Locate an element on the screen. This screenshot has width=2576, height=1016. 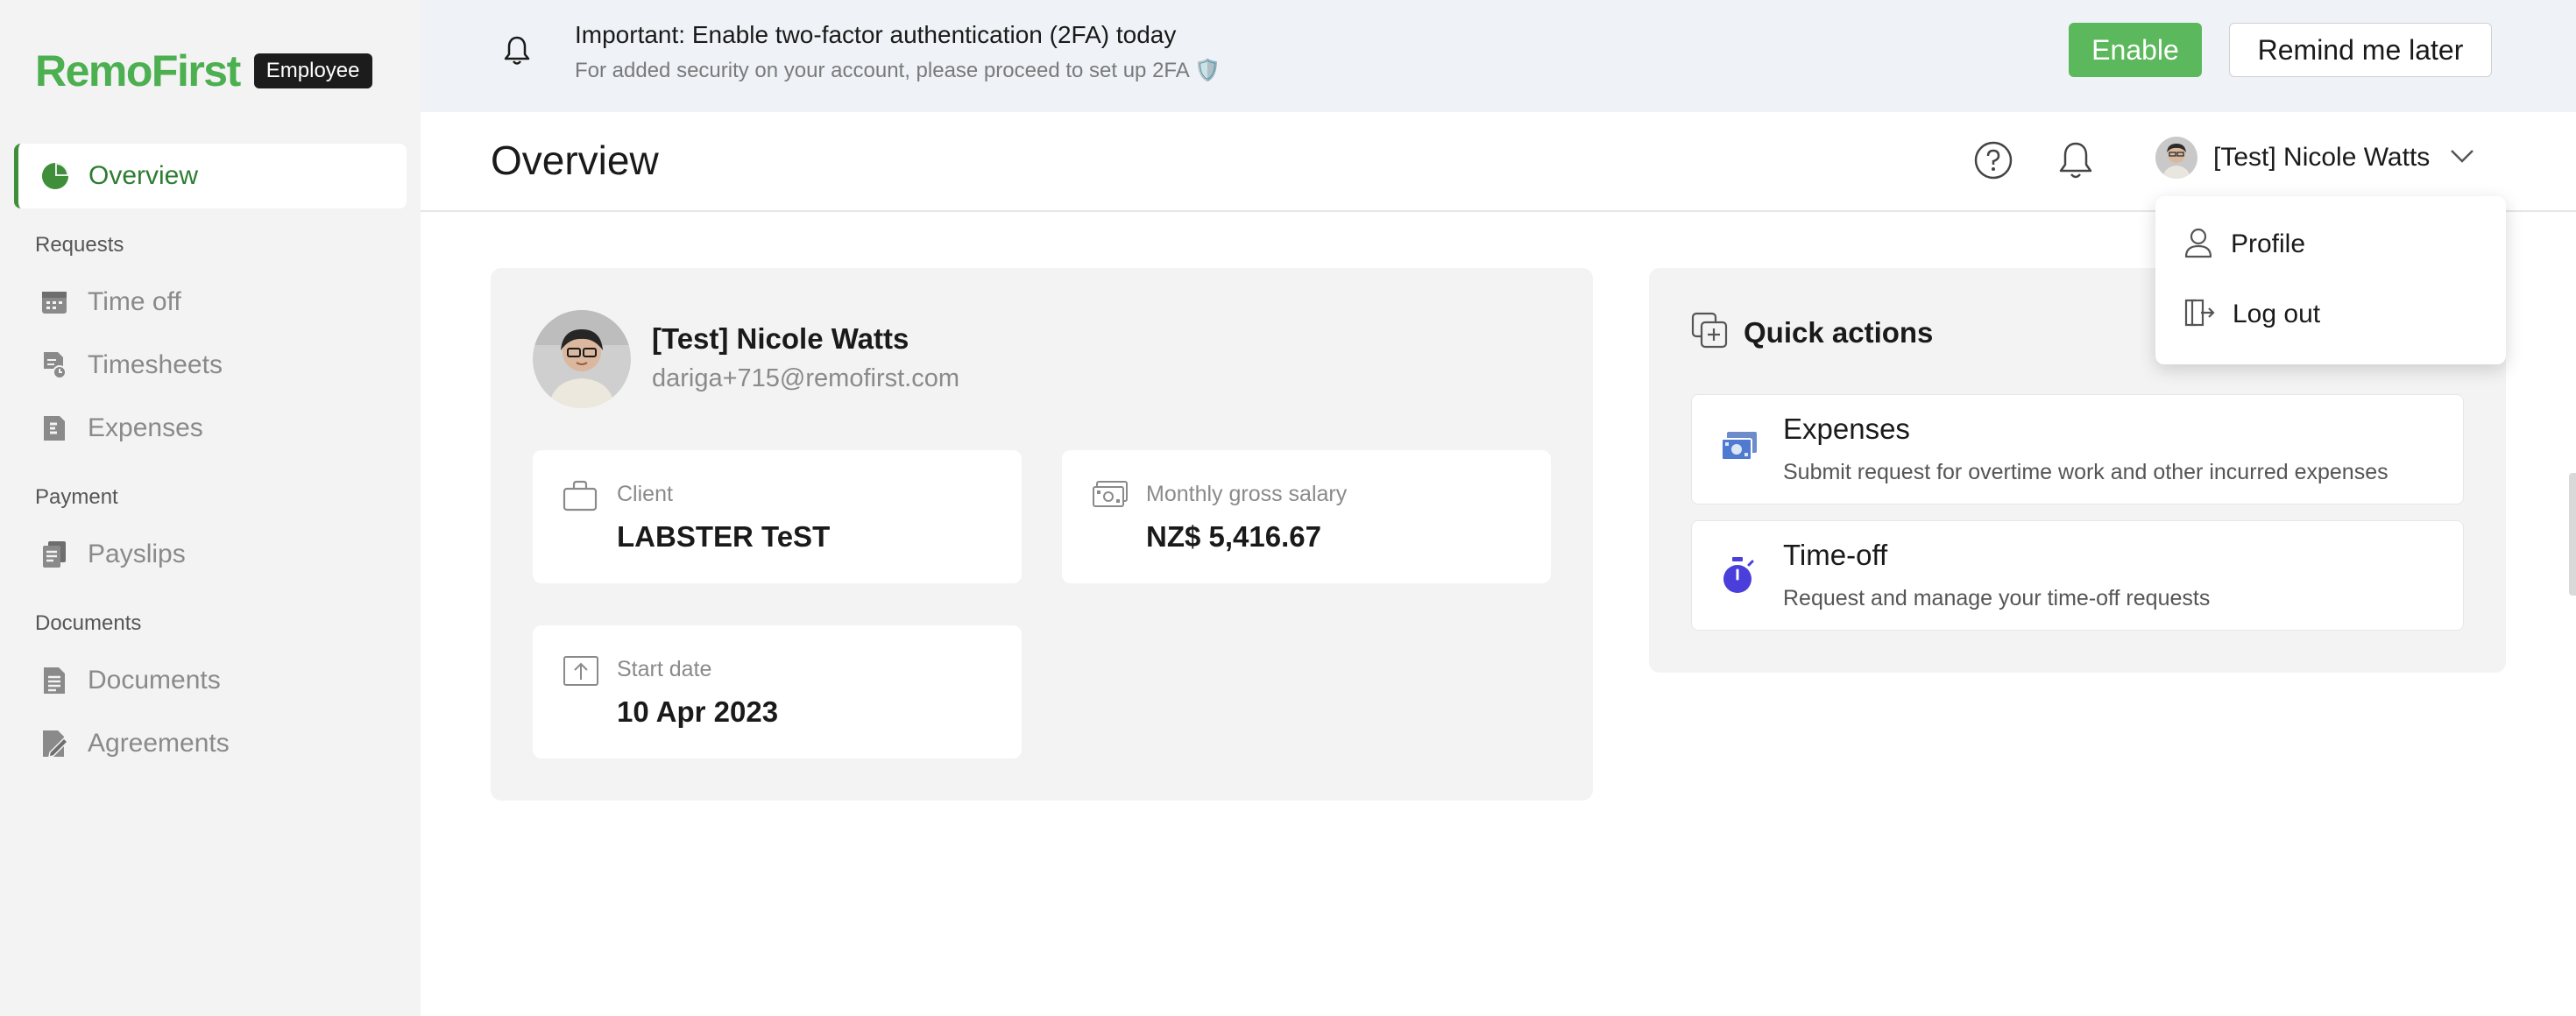
logo: RemoFirst Employee is located at coordinates (203, 71).